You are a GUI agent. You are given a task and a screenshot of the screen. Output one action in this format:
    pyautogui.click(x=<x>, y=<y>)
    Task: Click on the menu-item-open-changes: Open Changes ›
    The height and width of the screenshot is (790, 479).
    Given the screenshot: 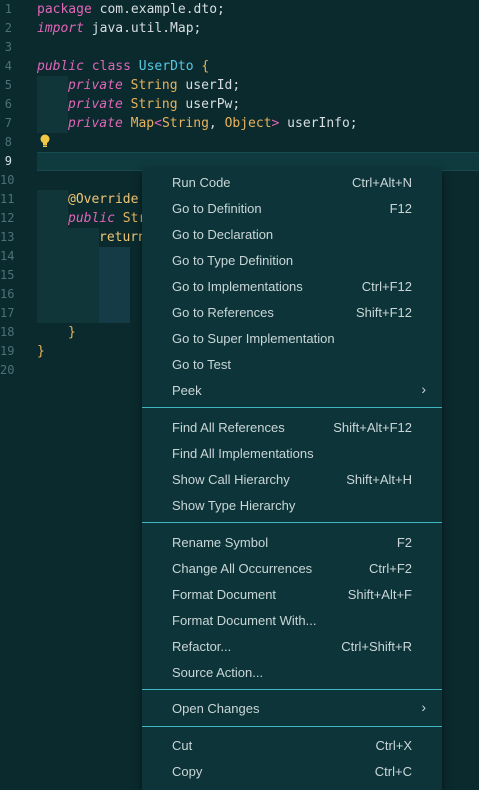 What is the action you would take?
    pyautogui.click(x=292, y=709)
    